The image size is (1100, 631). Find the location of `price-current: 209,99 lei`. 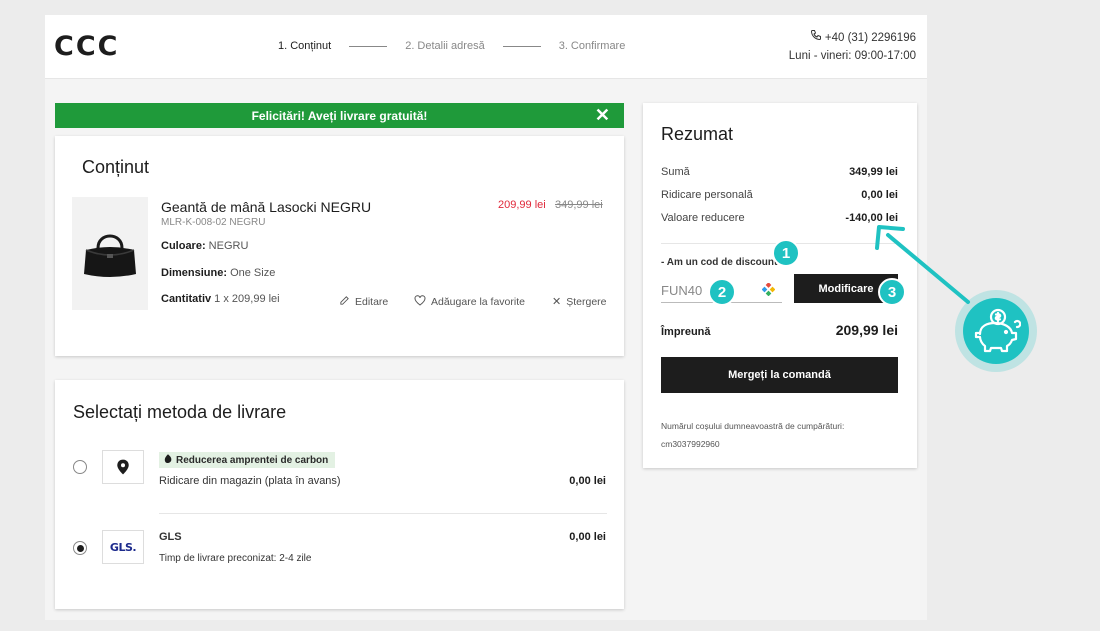

price-current: 209,99 lei is located at coordinates (522, 205).